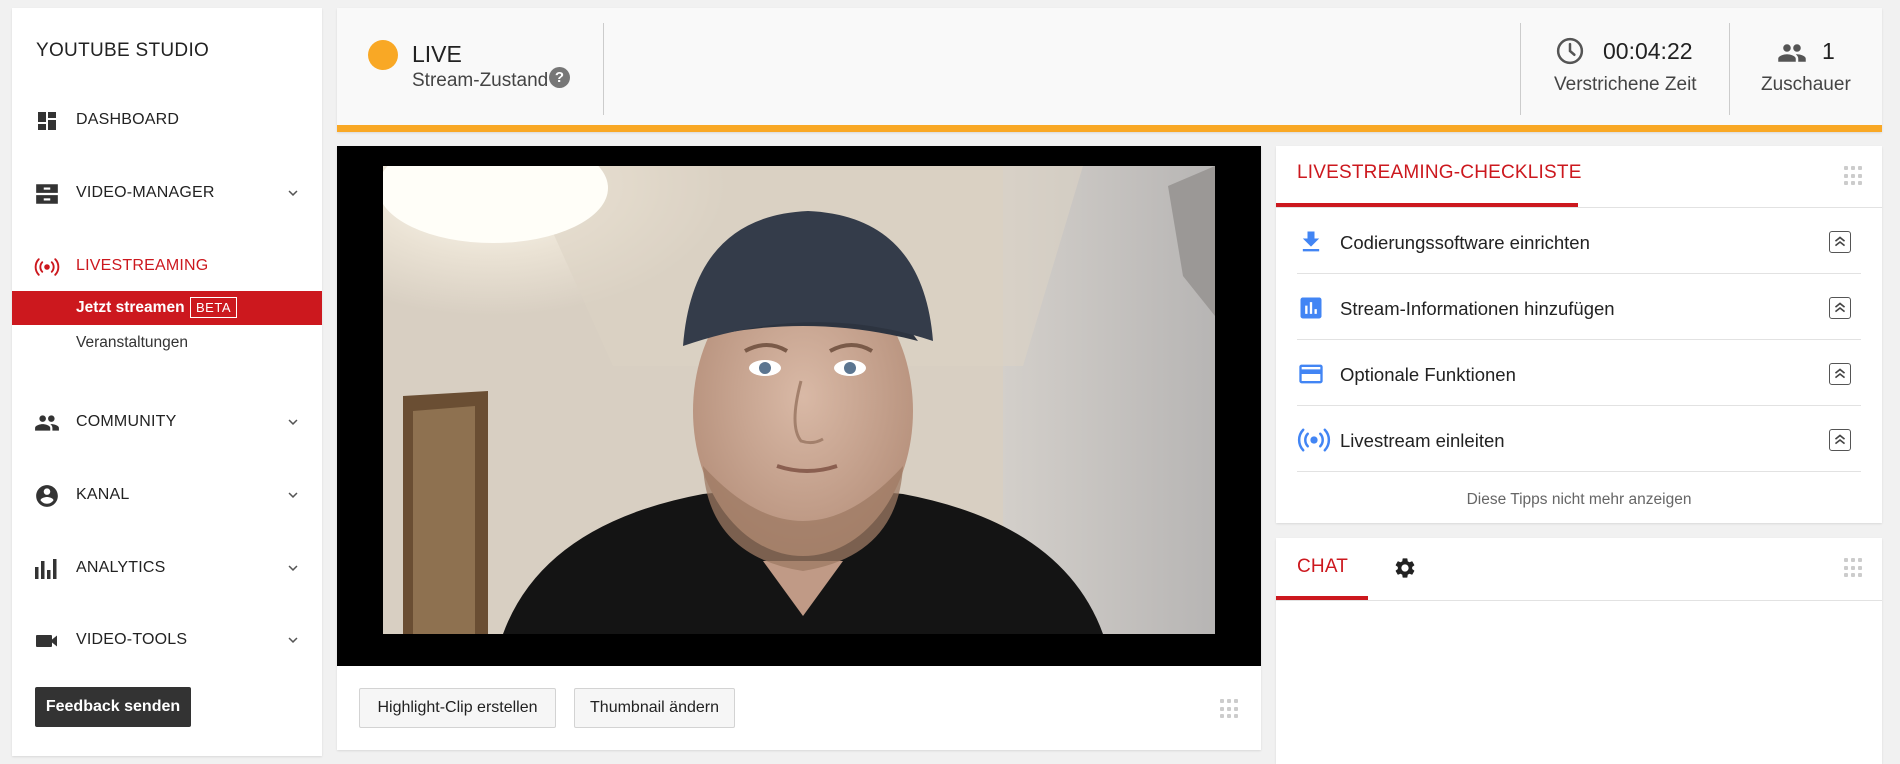 This screenshot has width=1900, height=764. I want to click on live-label: LIVE, so click(437, 54).